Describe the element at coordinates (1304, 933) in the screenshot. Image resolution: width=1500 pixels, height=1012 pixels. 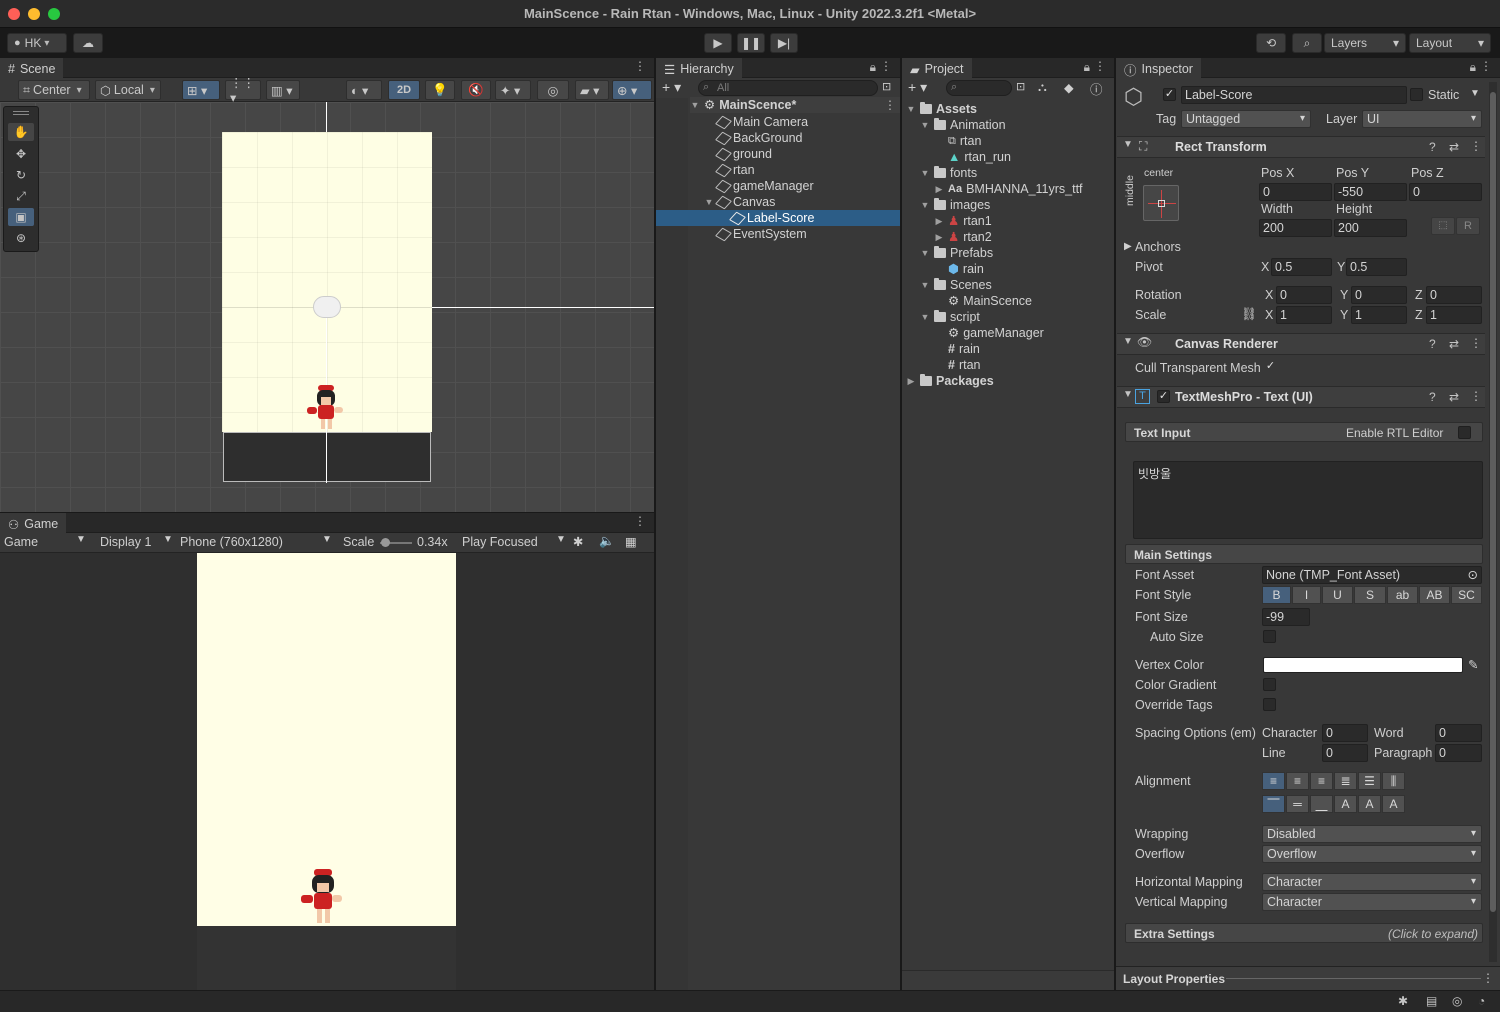
I see `extra-settings-header: Extra Settings (Click to expand)` at that location.